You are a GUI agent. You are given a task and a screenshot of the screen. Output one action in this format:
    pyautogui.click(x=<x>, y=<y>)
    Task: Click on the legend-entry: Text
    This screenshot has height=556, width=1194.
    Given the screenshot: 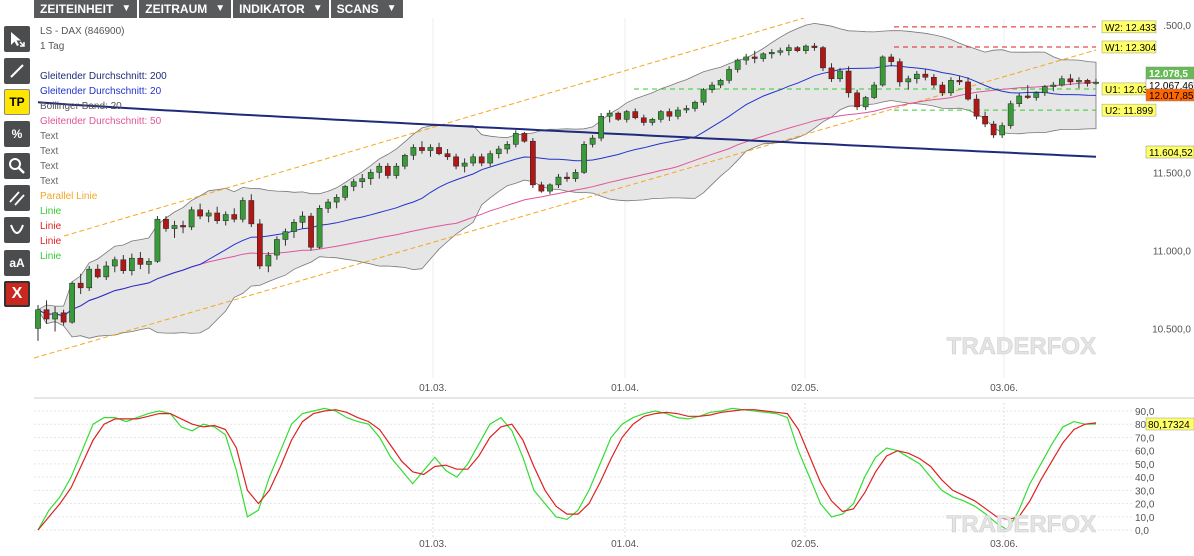 What is the action you would take?
    pyautogui.click(x=49, y=136)
    